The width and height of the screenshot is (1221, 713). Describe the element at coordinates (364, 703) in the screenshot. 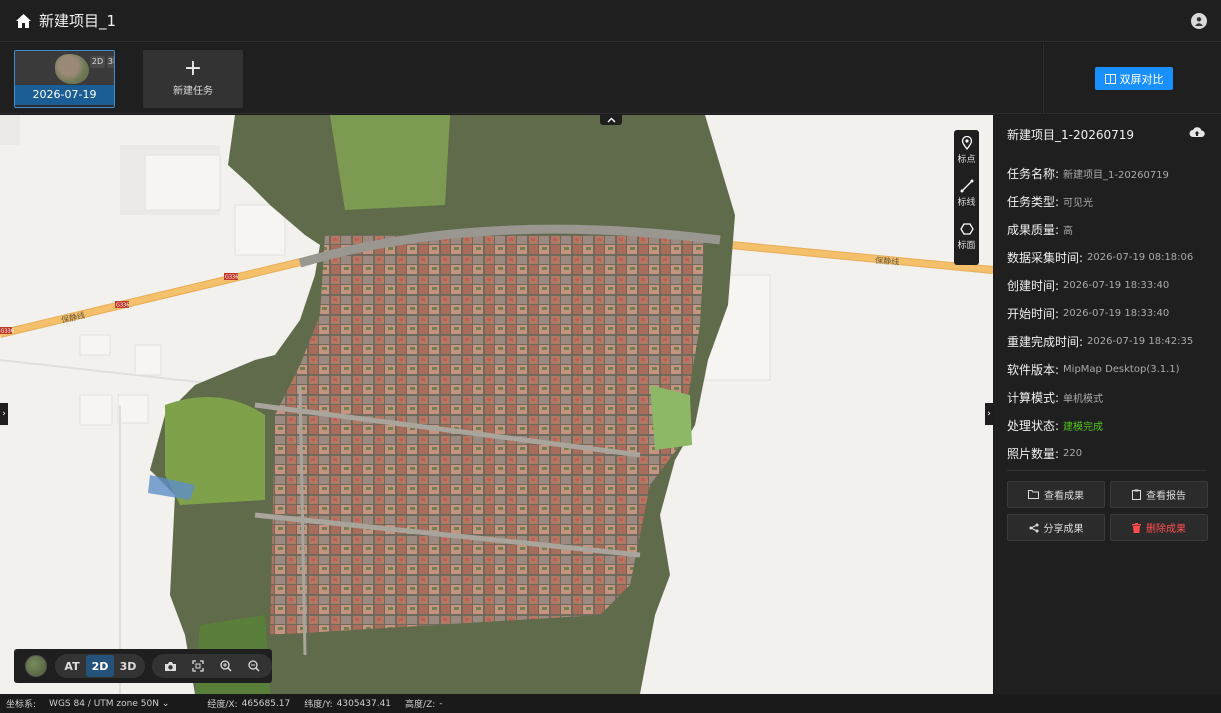

I see `lat-value: 4305437.41` at that location.